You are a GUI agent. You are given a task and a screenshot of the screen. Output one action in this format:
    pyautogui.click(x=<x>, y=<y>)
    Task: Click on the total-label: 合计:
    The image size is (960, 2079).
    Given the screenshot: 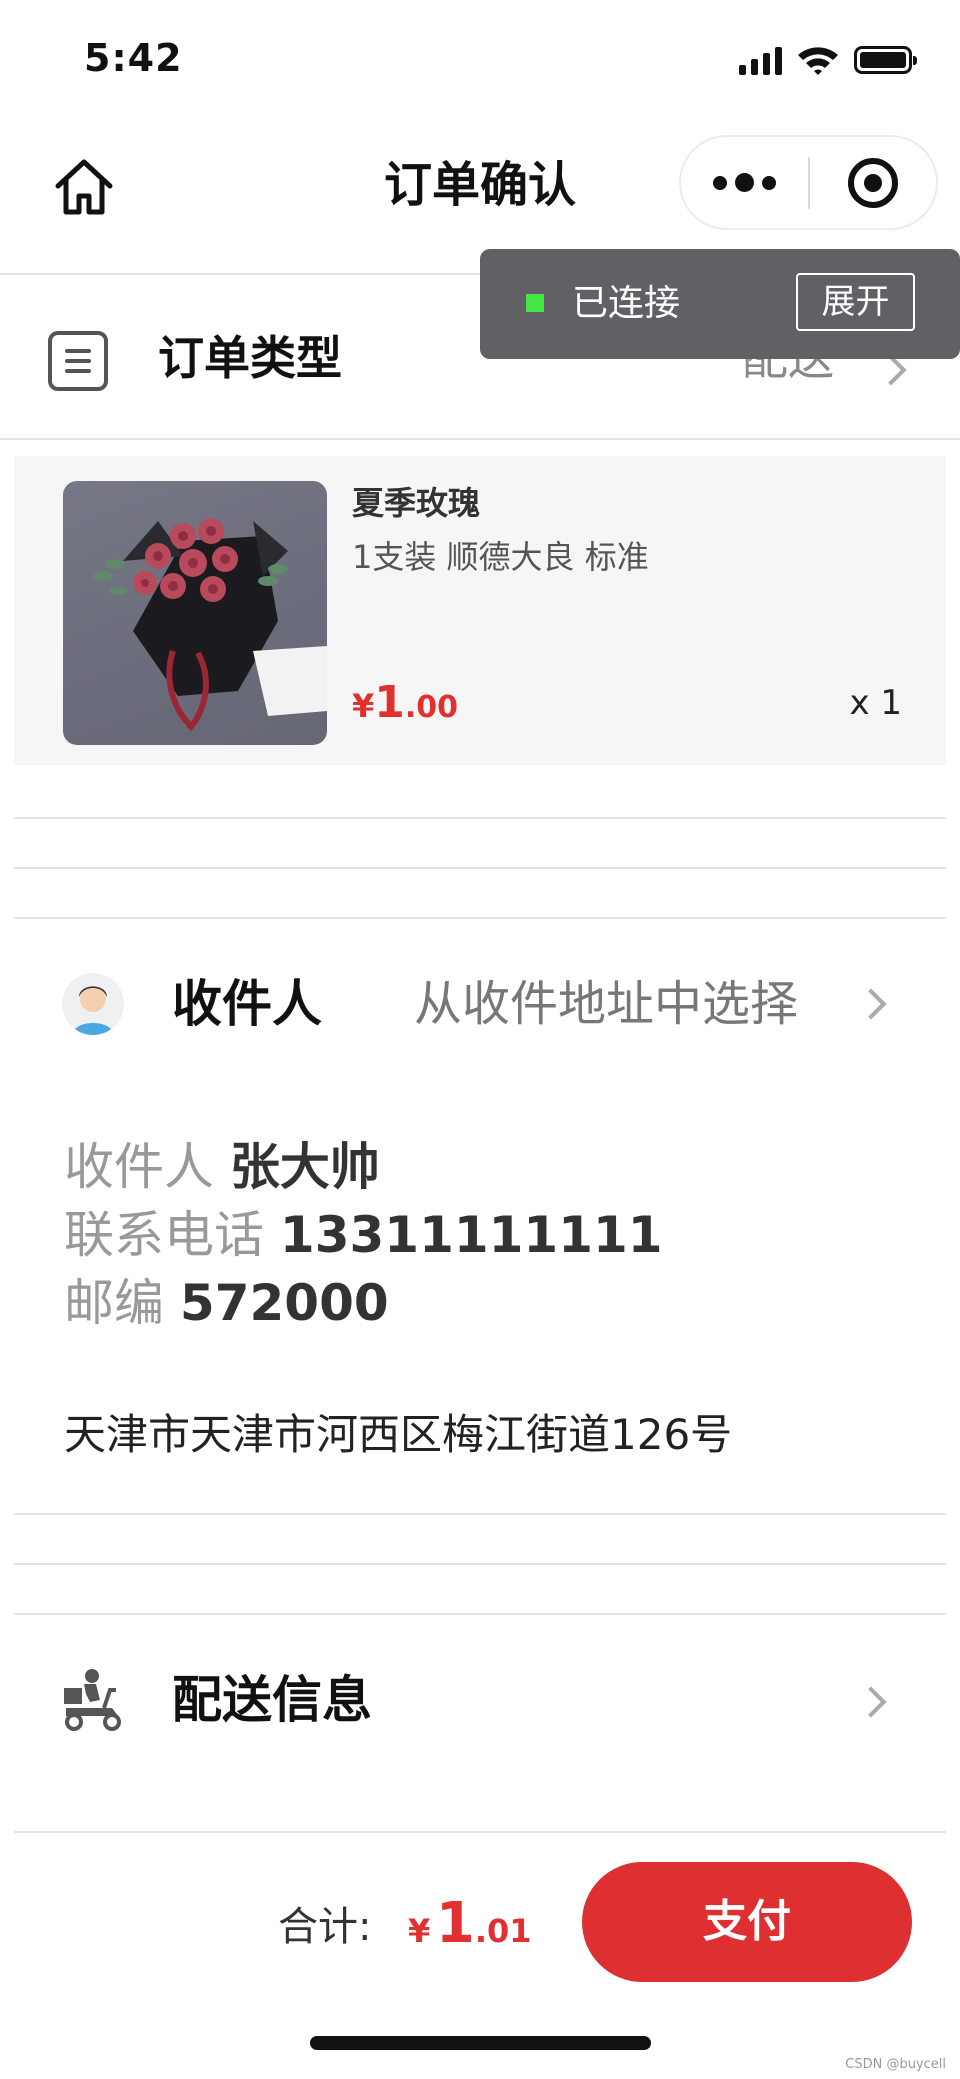 What is the action you would take?
    pyautogui.click(x=325, y=1927)
    